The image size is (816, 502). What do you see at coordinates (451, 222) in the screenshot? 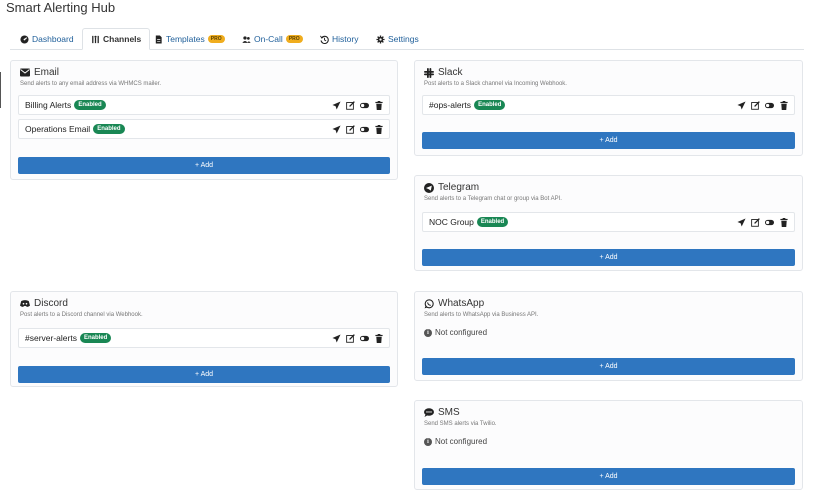
I see `row-name: NOC Group` at bounding box center [451, 222].